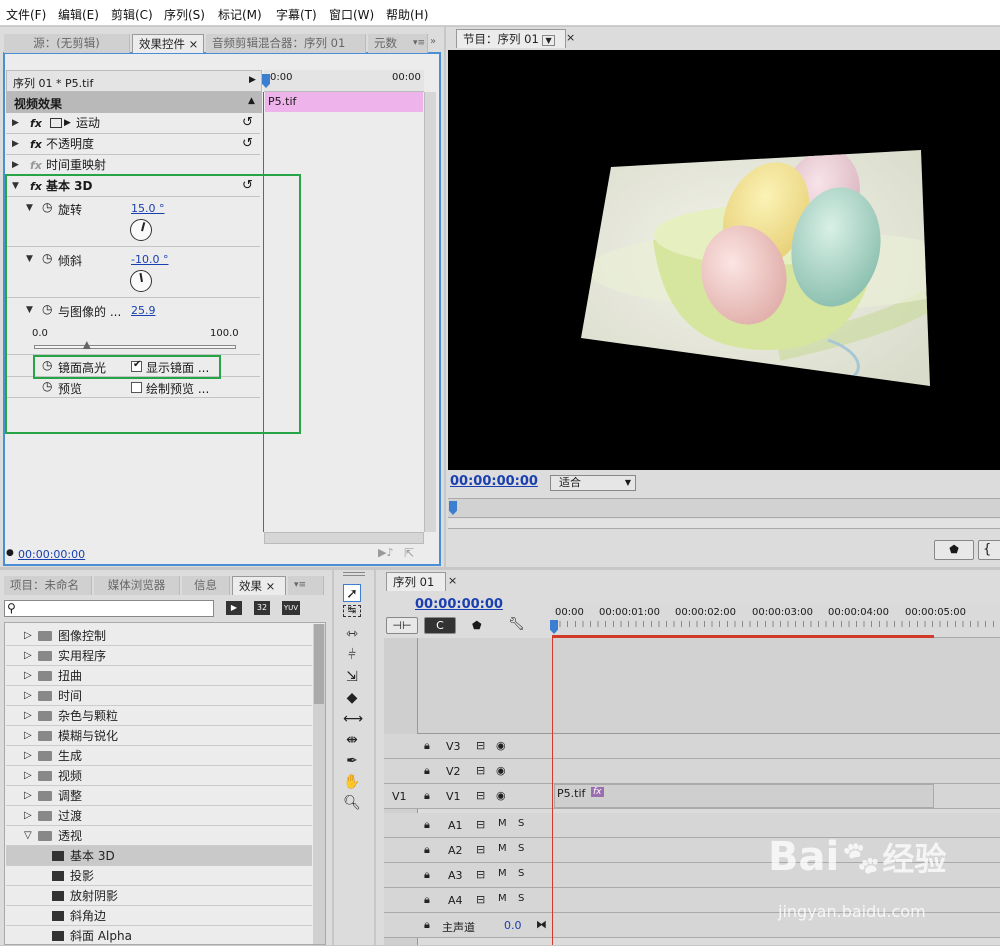  What do you see at coordinates (137, 585) in the screenshot?
I see `tab-media-browser: 媒体浏览器` at bounding box center [137, 585].